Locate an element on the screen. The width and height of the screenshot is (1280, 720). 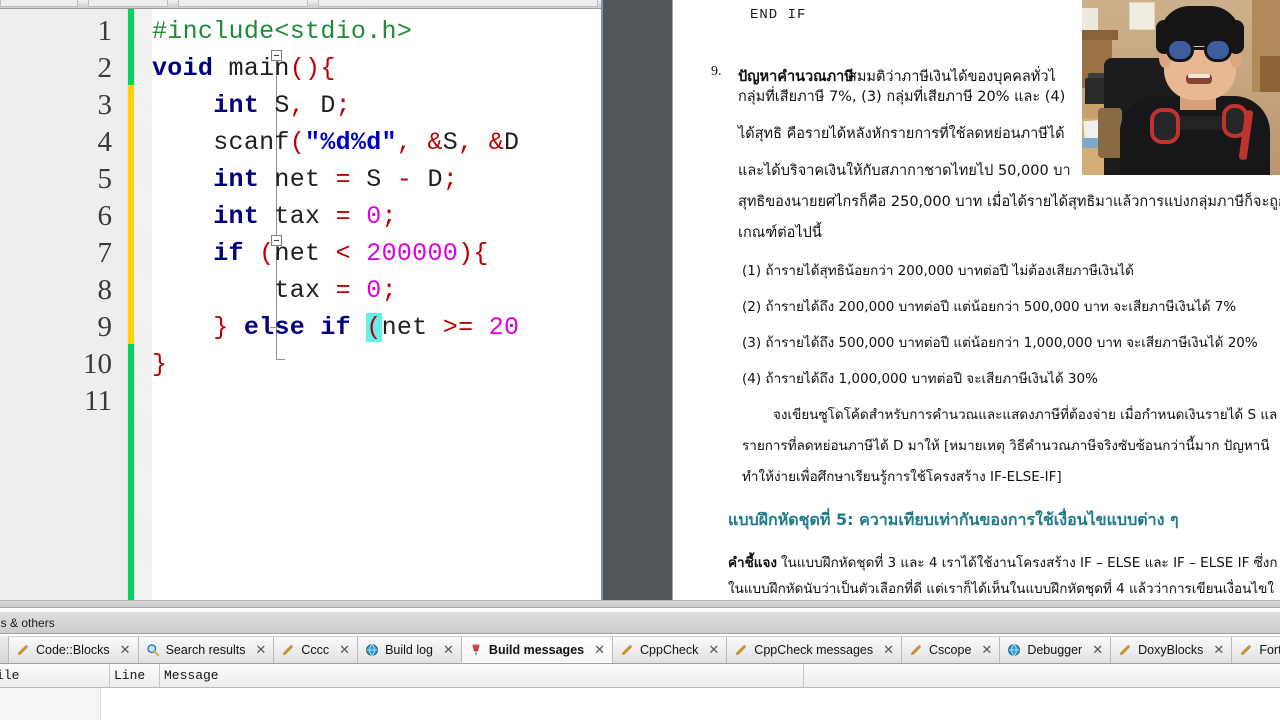
tab-label: Code::Blocks is located at coordinates (73, 650).